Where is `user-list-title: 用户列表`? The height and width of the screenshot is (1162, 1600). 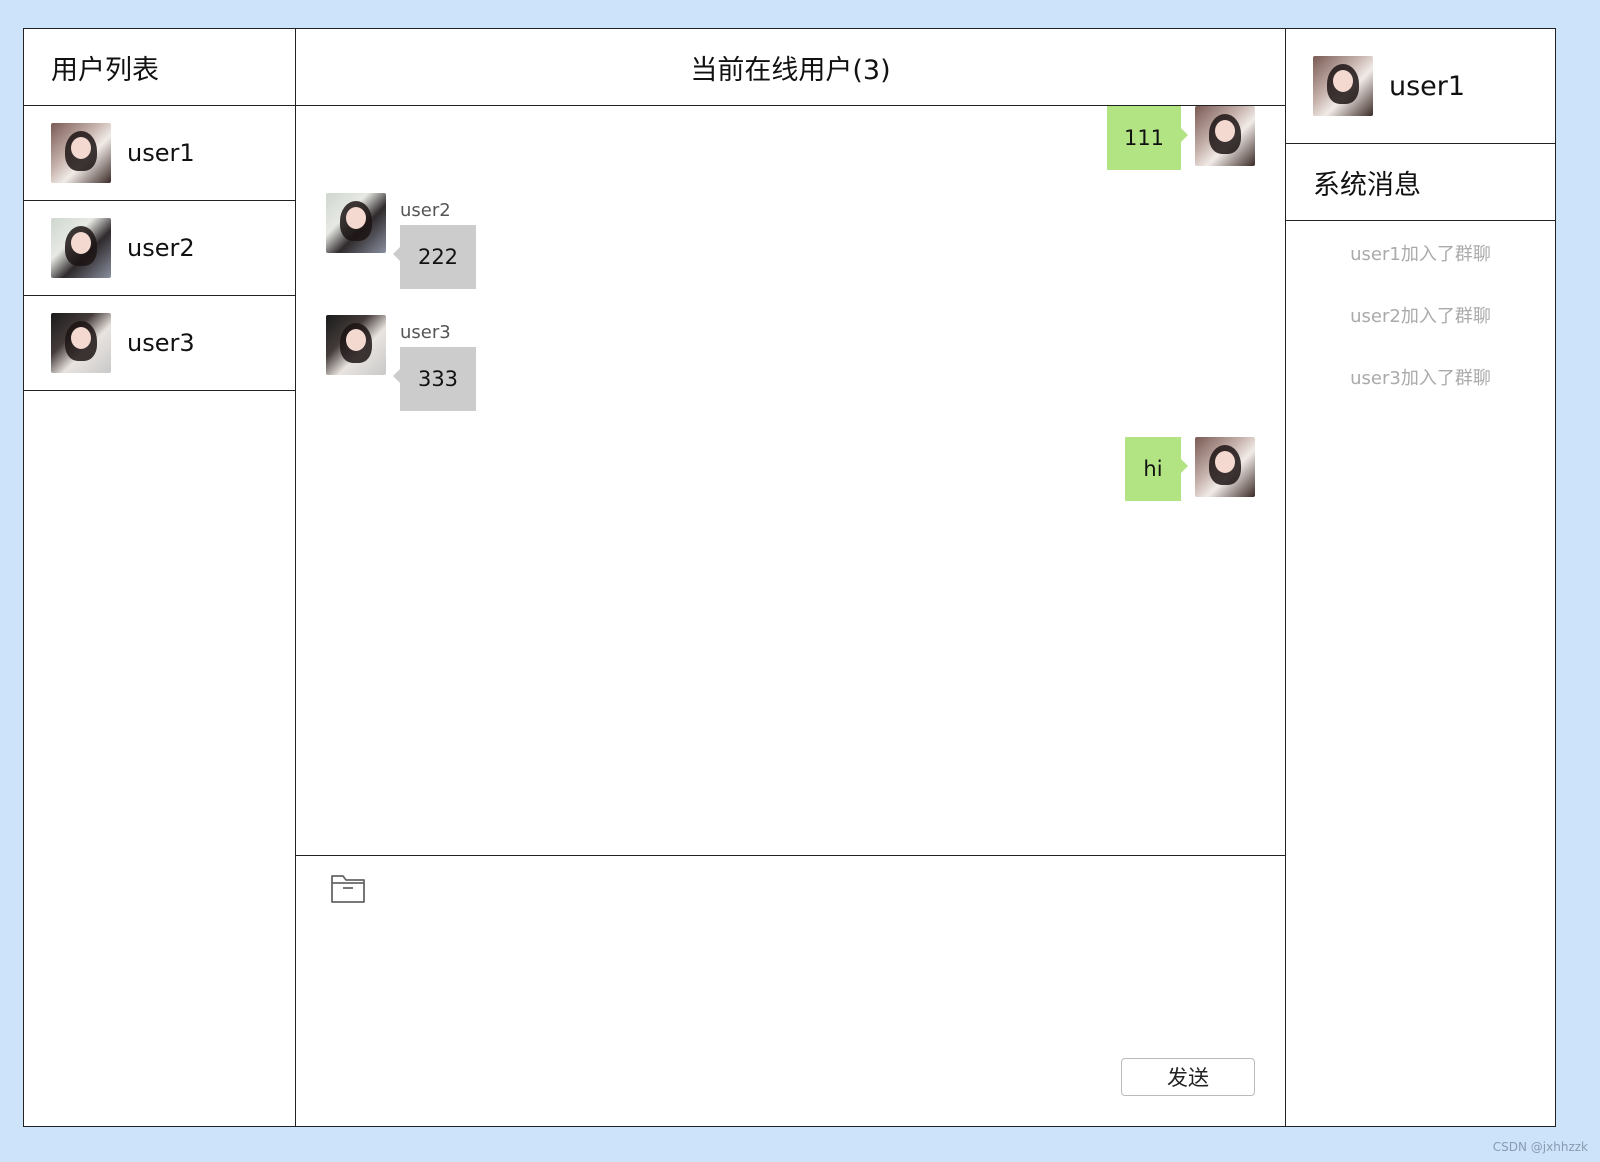
user-list-title: 用户列表 is located at coordinates (159, 67).